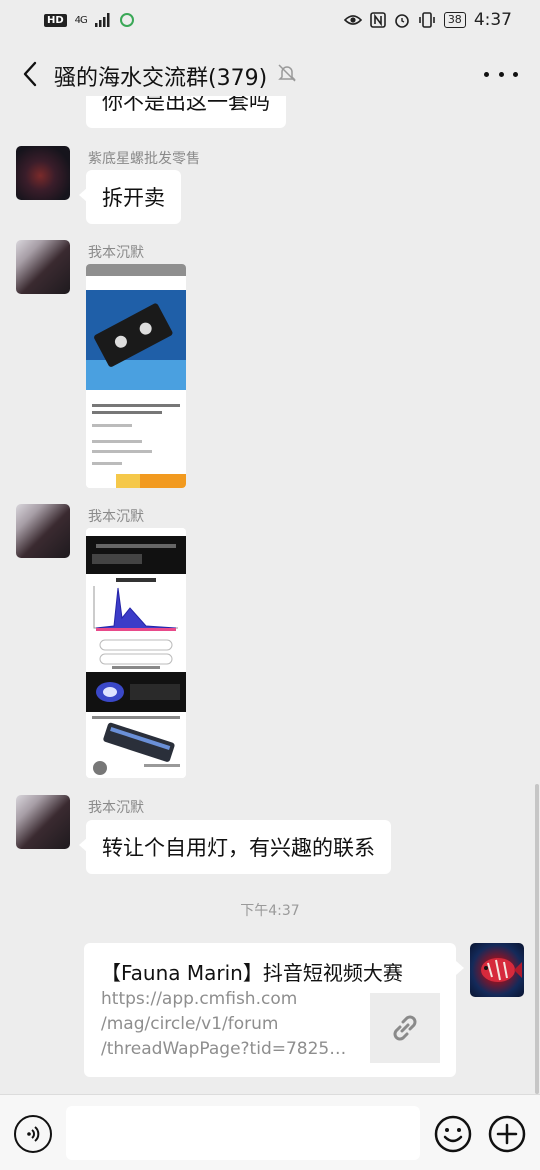 This screenshot has width=540, height=1170. Describe the element at coordinates (186, 112) in the screenshot. I see `message-bubble: 你不是出这一套吗` at that location.